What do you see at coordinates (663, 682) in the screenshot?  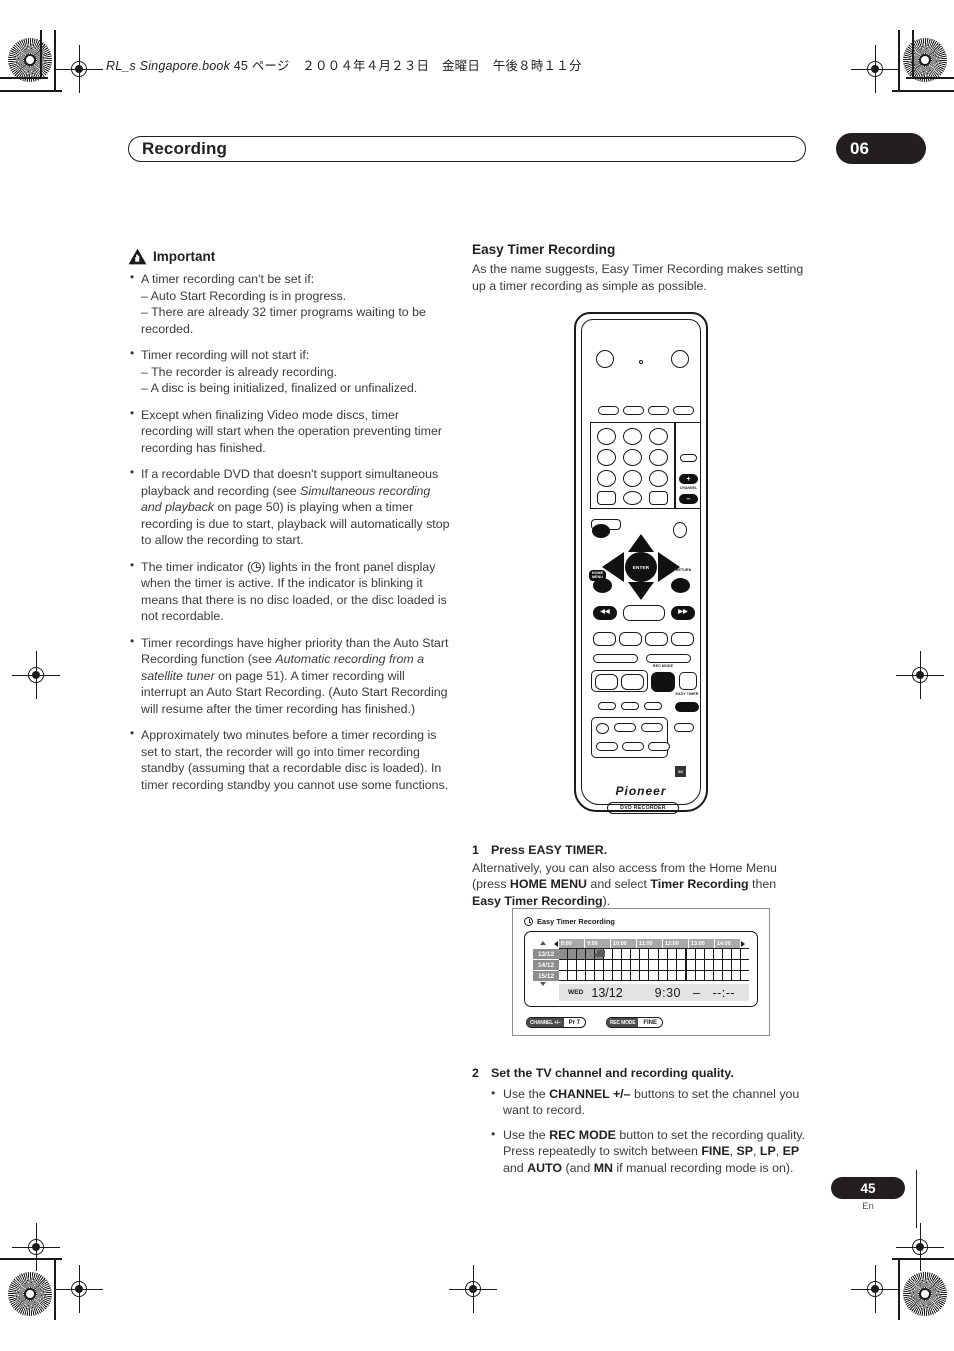 I see `rec-mode-button` at bounding box center [663, 682].